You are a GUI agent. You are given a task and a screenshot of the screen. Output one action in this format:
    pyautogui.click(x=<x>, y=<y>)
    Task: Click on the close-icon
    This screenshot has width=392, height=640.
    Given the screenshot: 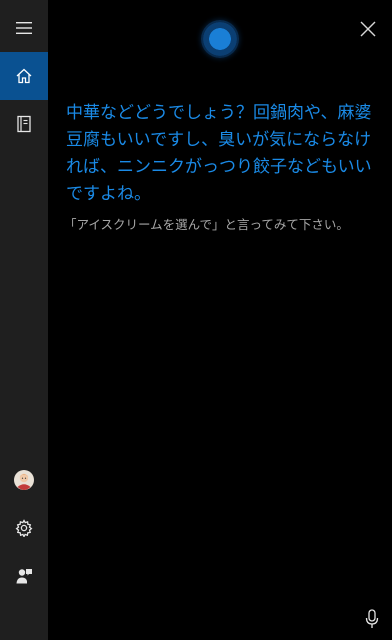 What is the action you would take?
    pyautogui.click(x=368, y=29)
    